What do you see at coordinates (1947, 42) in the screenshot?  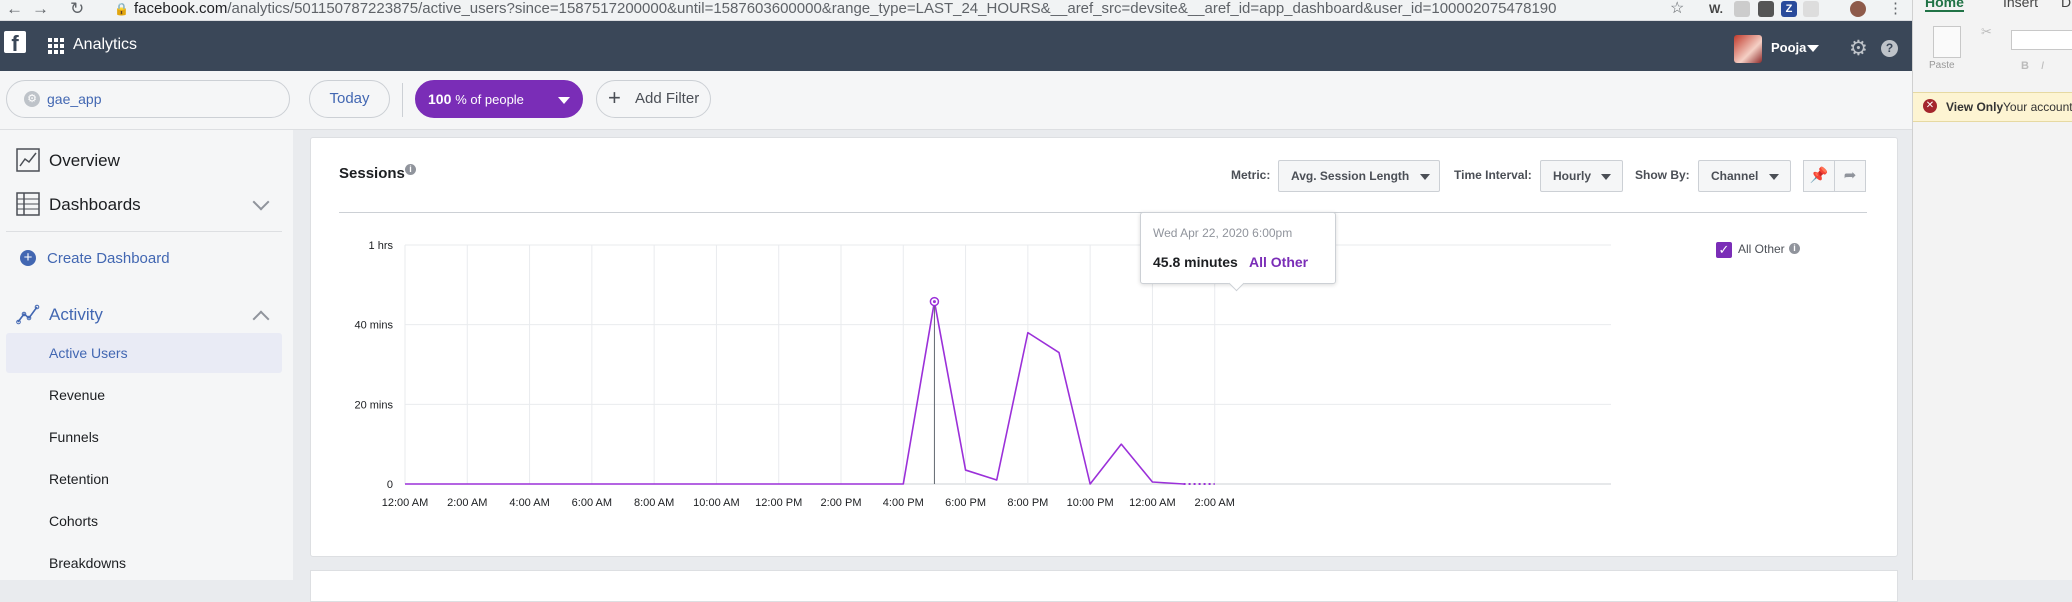 I see `paste-icon` at bounding box center [1947, 42].